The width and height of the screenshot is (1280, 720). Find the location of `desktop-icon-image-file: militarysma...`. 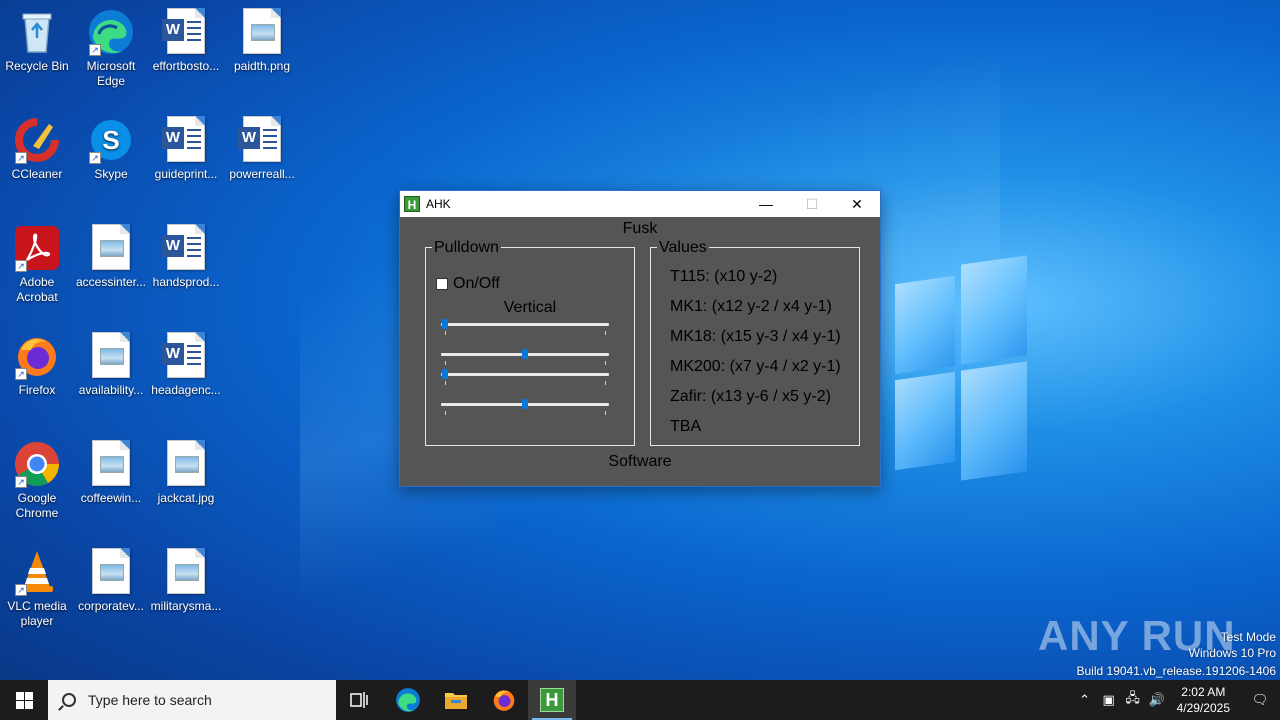

desktop-icon-image-file: militarysma... is located at coordinates (186, 581).